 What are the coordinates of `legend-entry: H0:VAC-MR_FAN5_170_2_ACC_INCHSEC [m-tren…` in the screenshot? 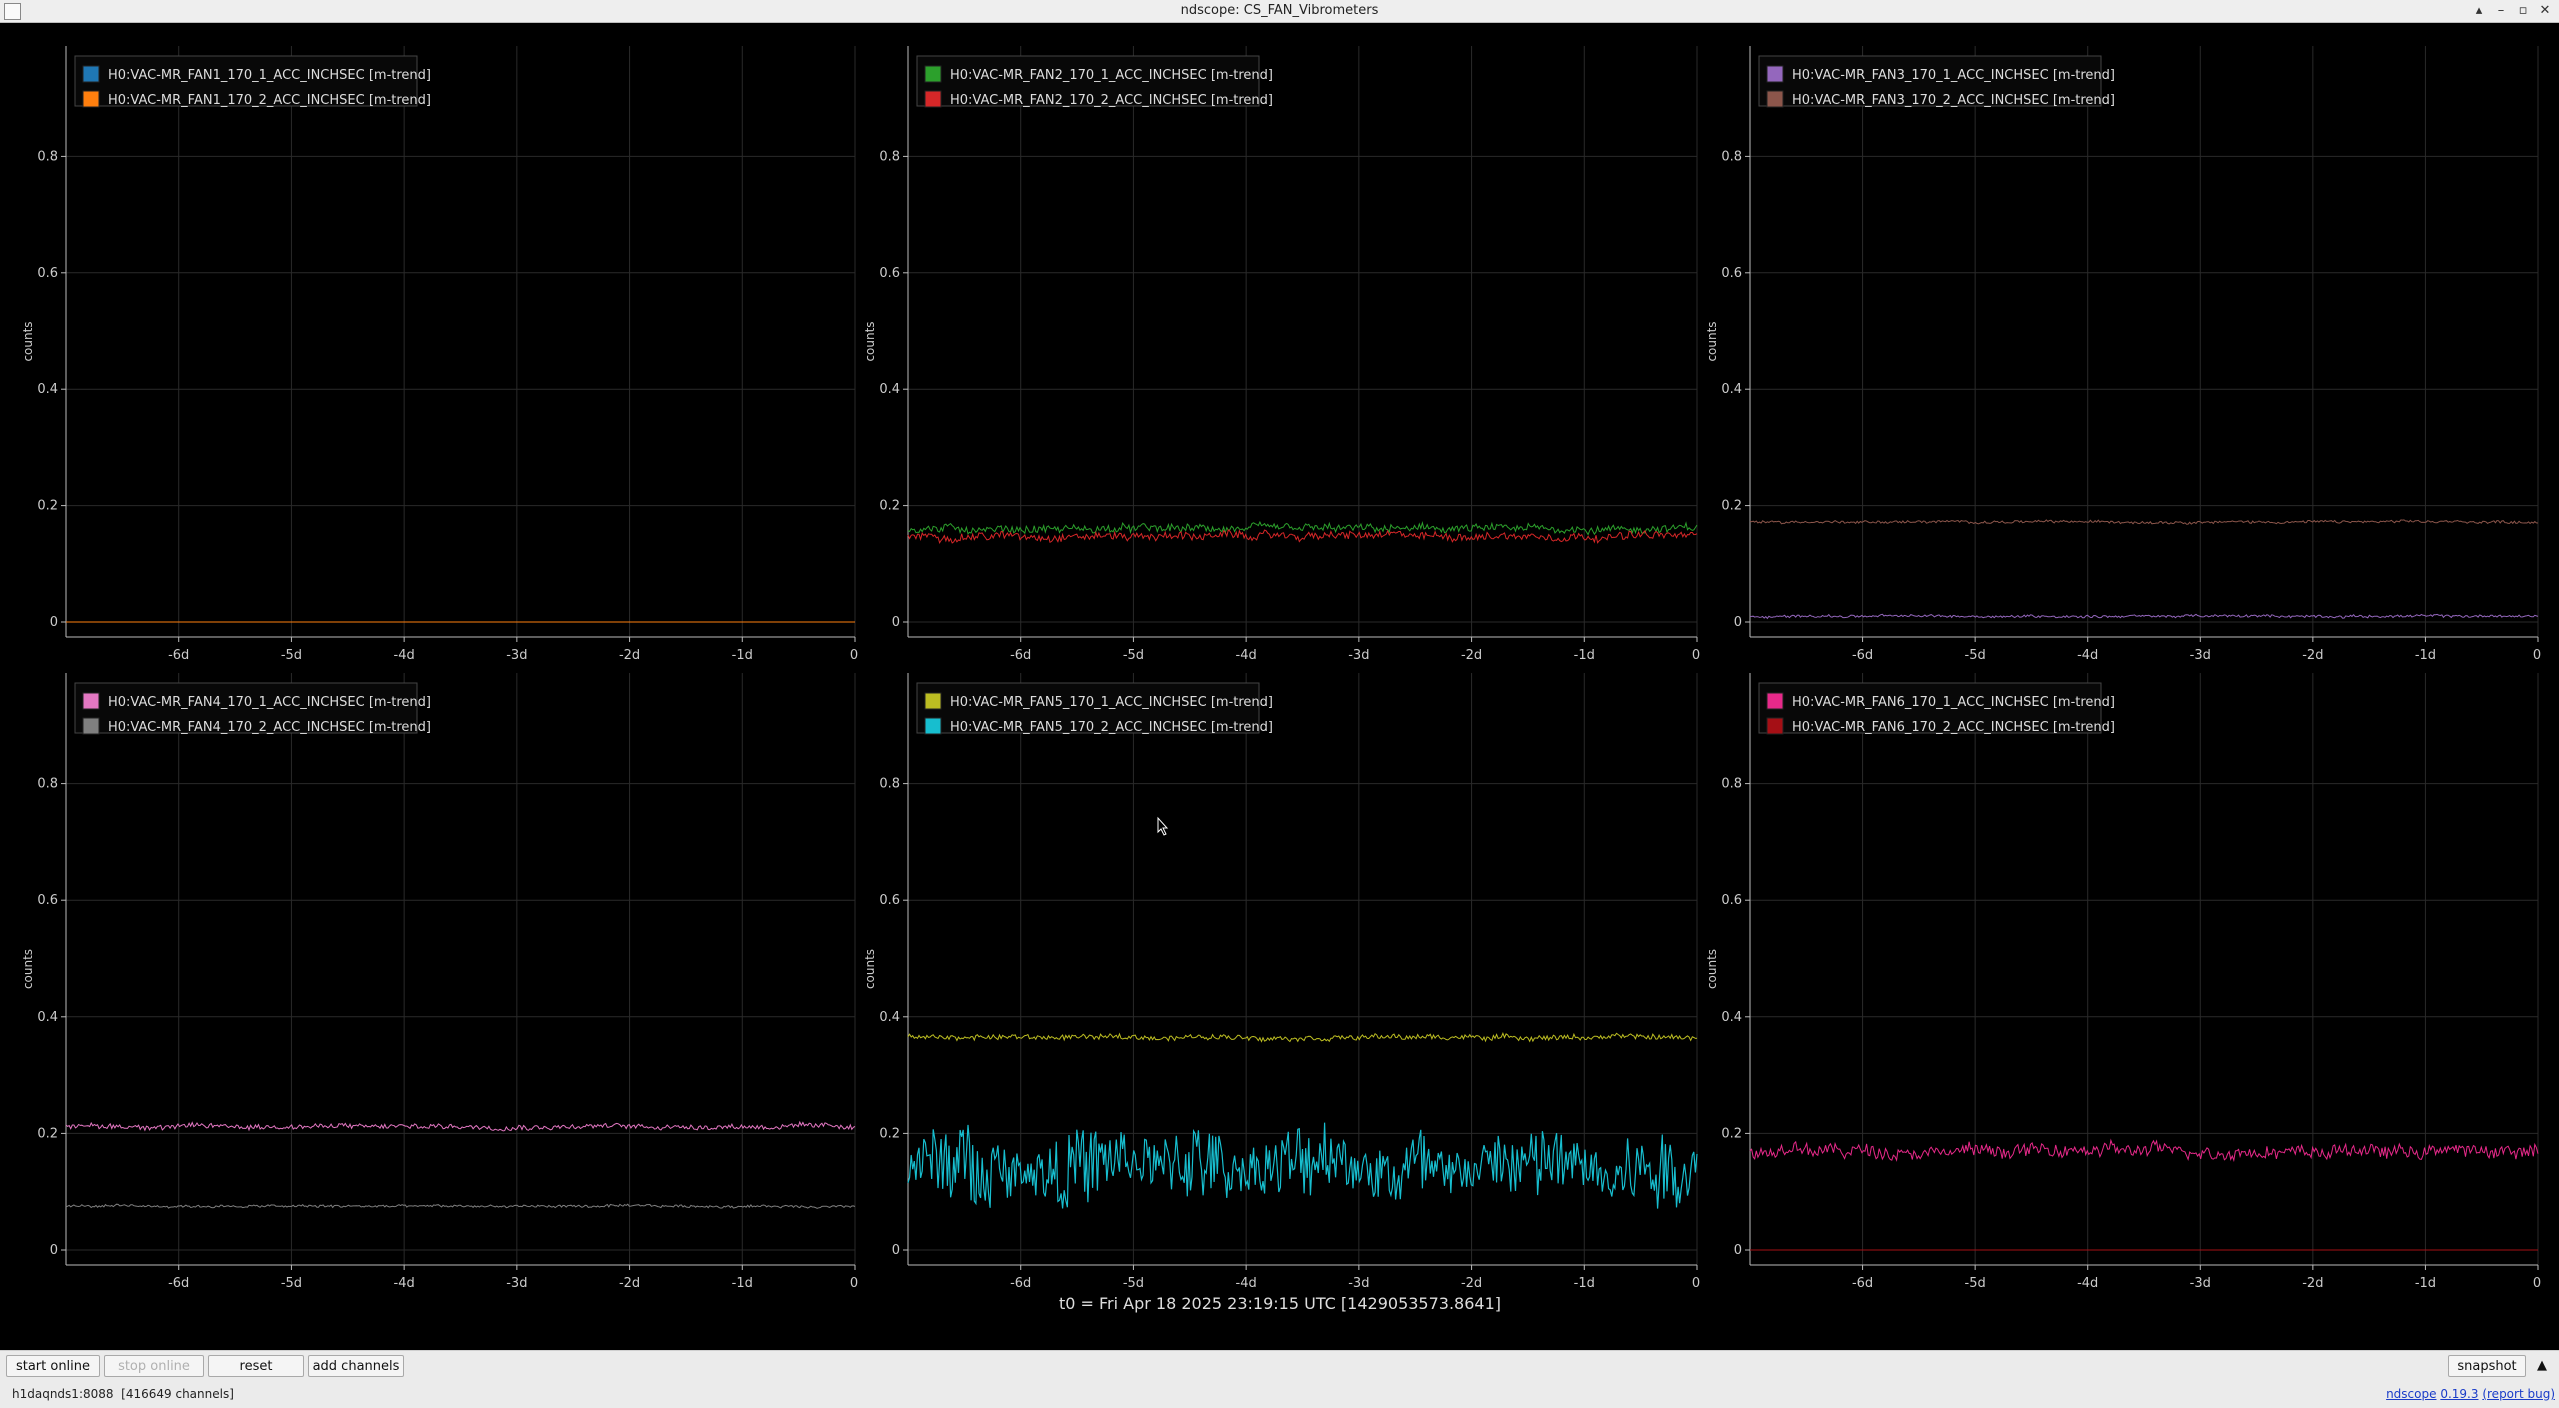 It's located at (1111, 727).